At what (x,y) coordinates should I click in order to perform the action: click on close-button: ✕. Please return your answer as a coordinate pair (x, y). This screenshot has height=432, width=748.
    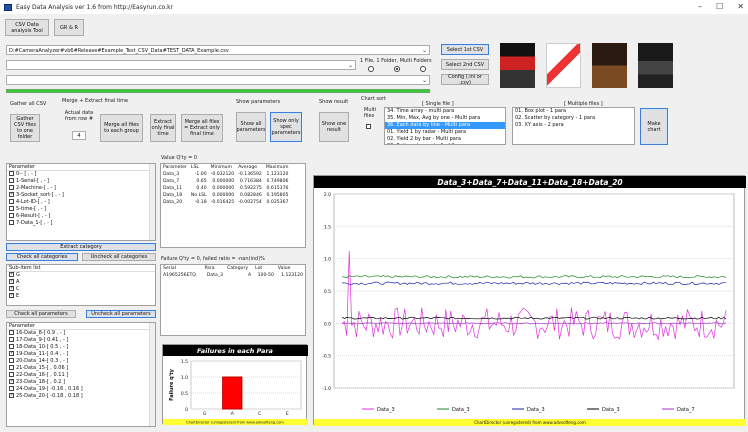
    Looking at the image, I should click on (740, 6).